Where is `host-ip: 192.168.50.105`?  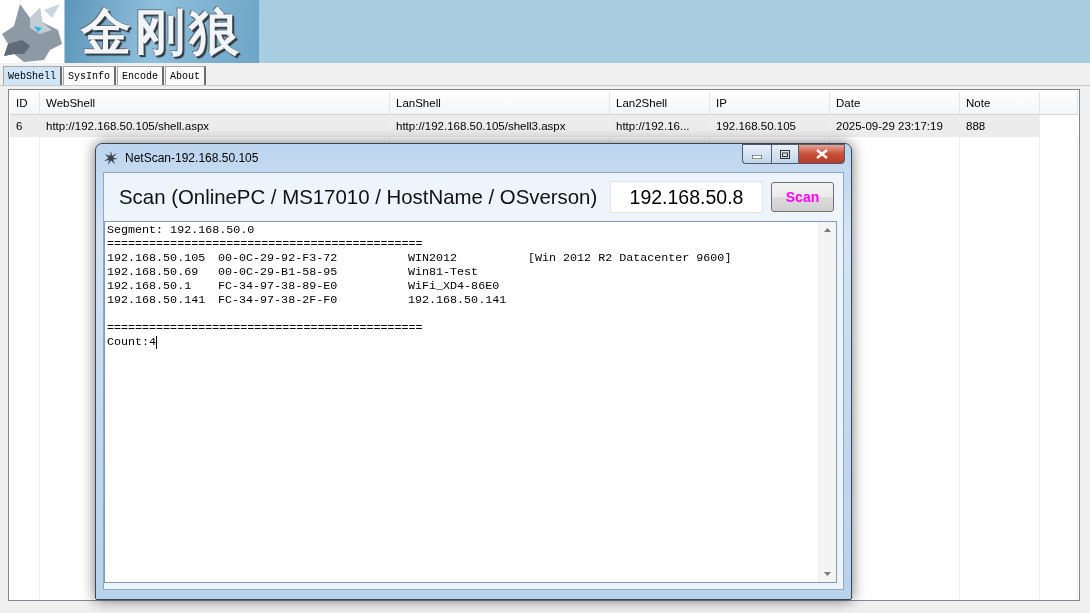 host-ip: 192.168.50.105 is located at coordinates (157, 258).